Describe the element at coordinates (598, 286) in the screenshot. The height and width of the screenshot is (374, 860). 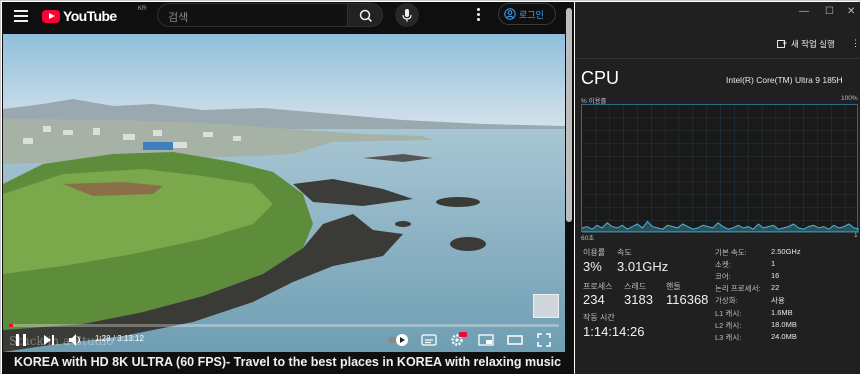
I see `processes-label: 프로세스` at that location.